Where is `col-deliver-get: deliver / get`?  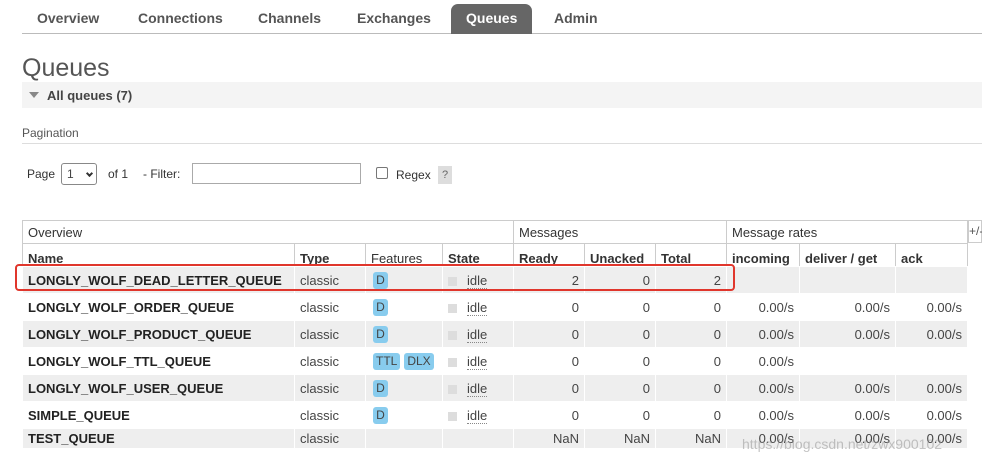
col-deliver-get: deliver / get is located at coordinates (847, 255).